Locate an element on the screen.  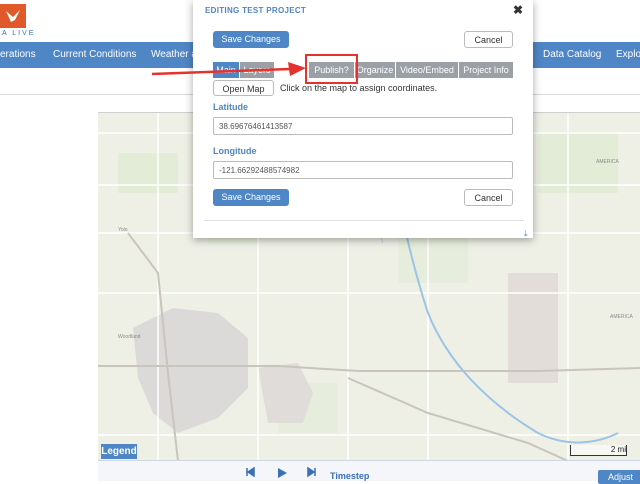
annotation-arrow-icon is located at coordinates (230, 73).